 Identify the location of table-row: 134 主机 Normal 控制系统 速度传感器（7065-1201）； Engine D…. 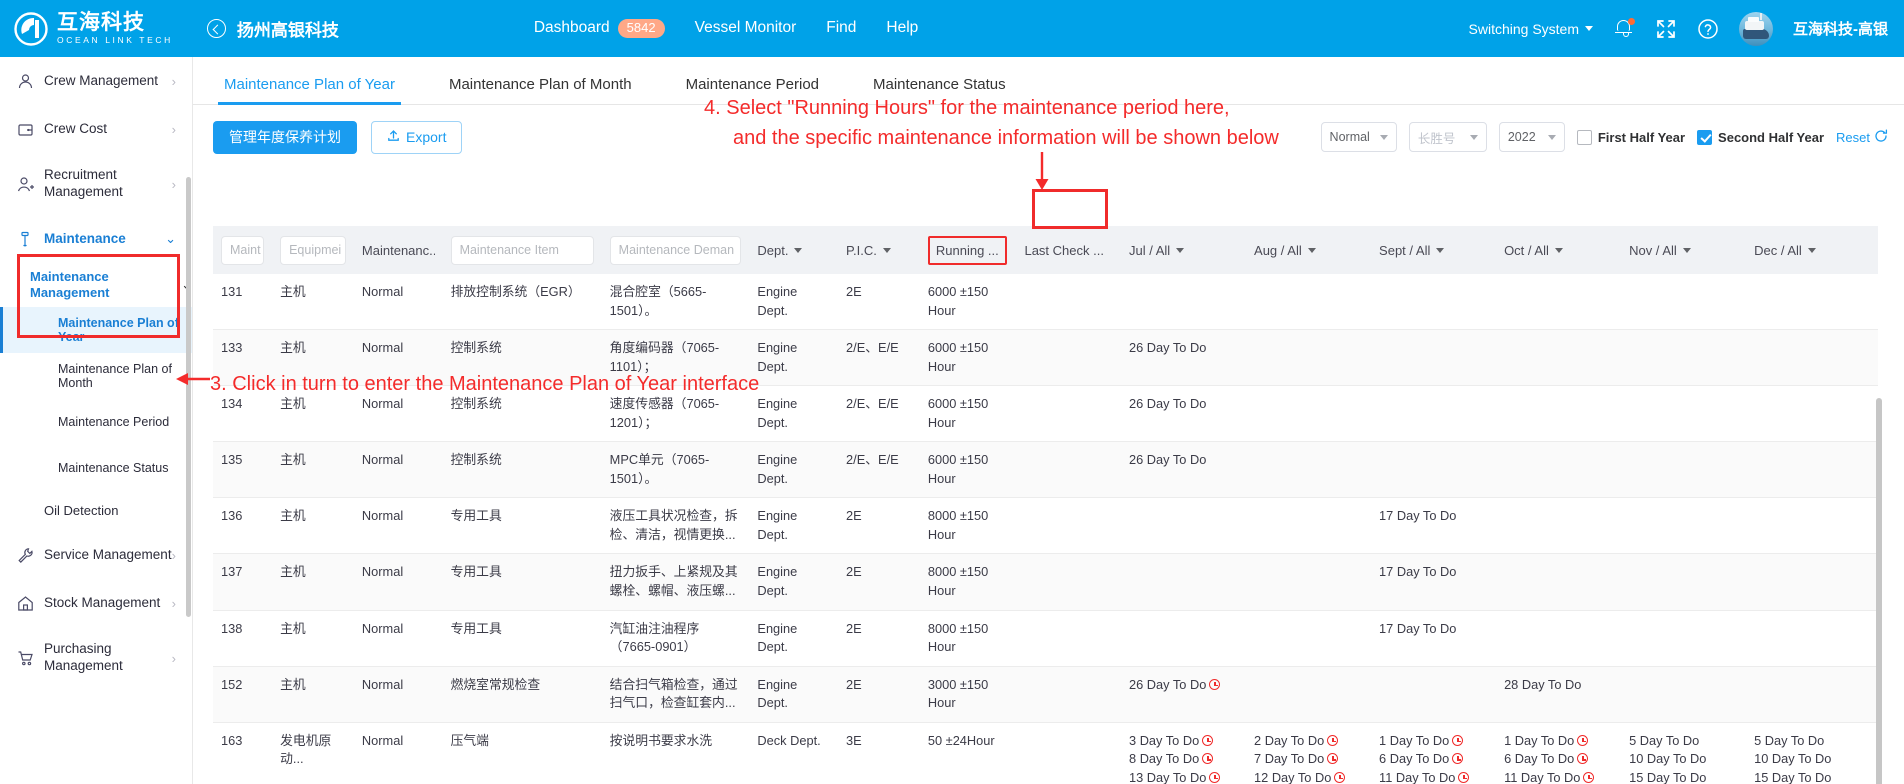
(1045, 414).